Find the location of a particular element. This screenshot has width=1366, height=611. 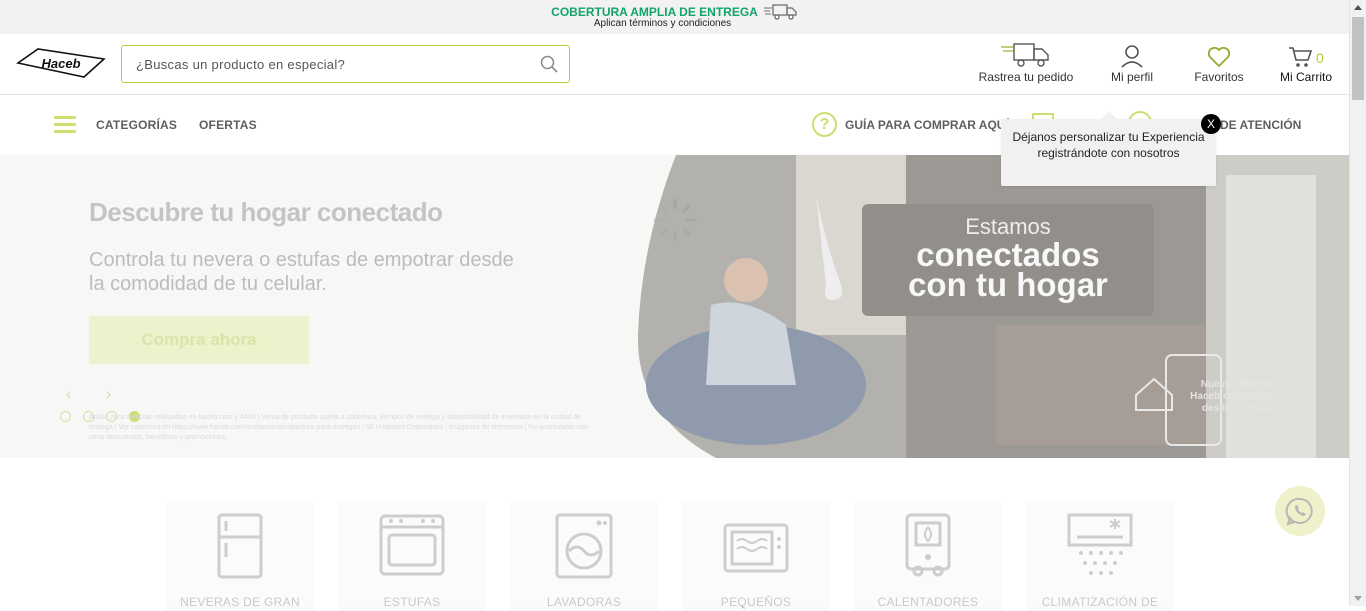

heater-icon is located at coordinates (928, 547).